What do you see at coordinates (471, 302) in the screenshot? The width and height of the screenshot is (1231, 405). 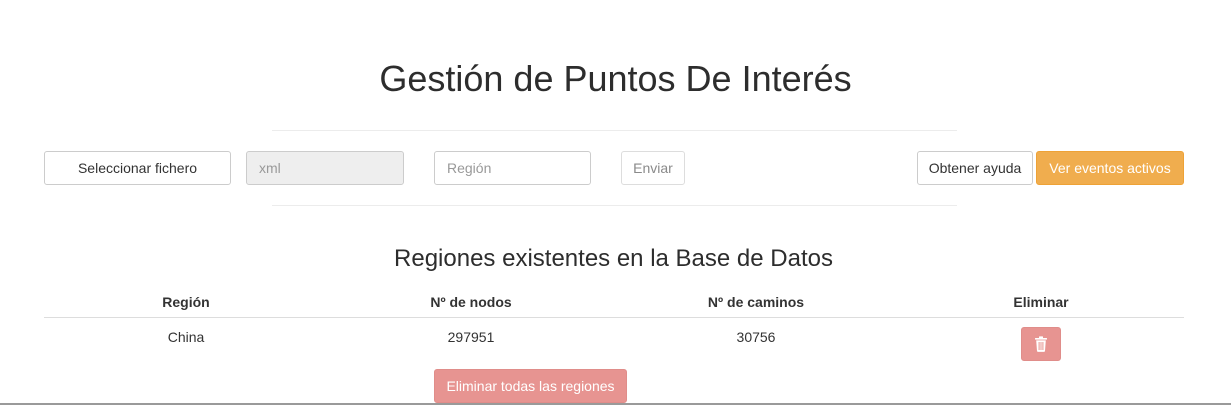 I see `column-header-nodes: Nº de nodos` at bounding box center [471, 302].